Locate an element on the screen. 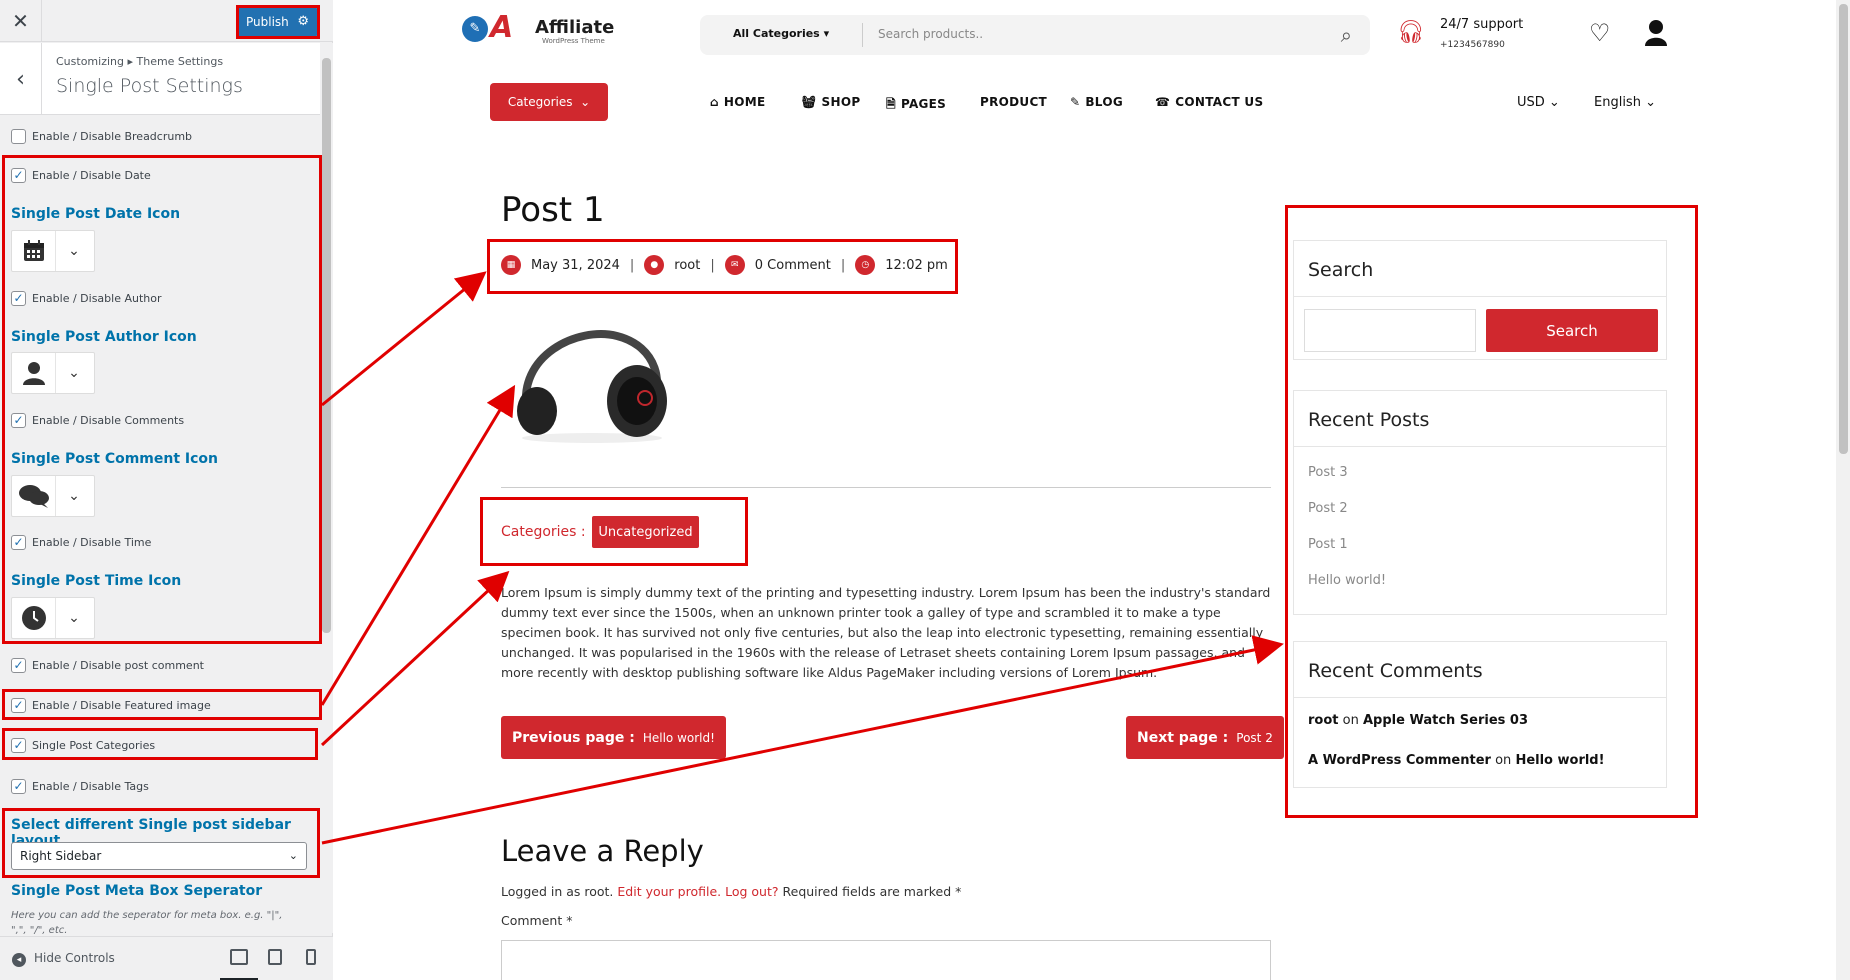 The image size is (1850, 980). nav-product: PRODUCT is located at coordinates (1013, 102).